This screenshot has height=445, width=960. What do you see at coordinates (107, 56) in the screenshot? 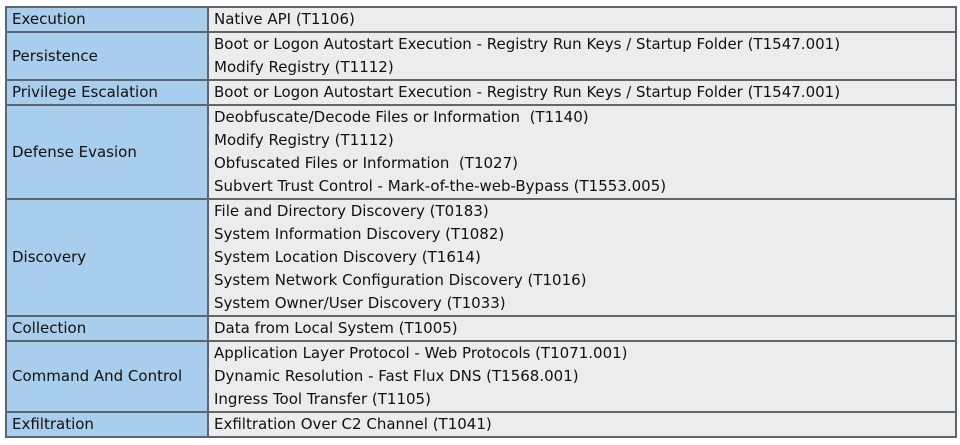
I see `tactic-cell: Persistence` at bounding box center [107, 56].